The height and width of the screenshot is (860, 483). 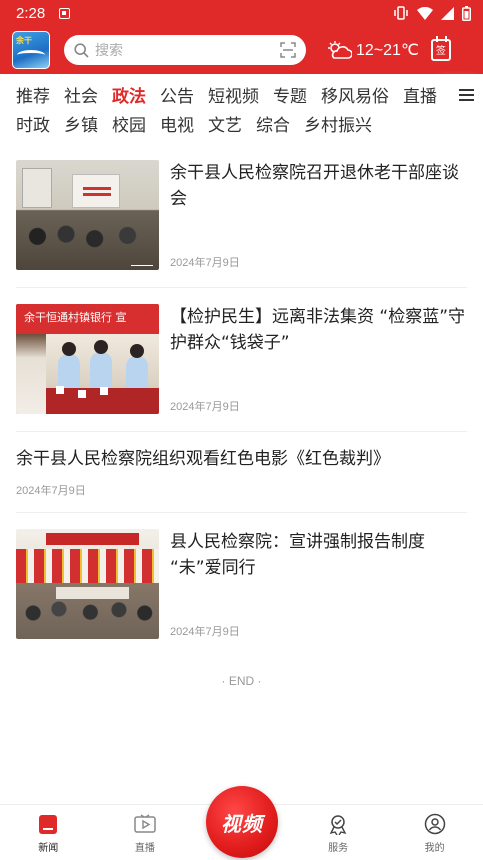 I want to click on vibrate-icon, so click(x=401, y=13).